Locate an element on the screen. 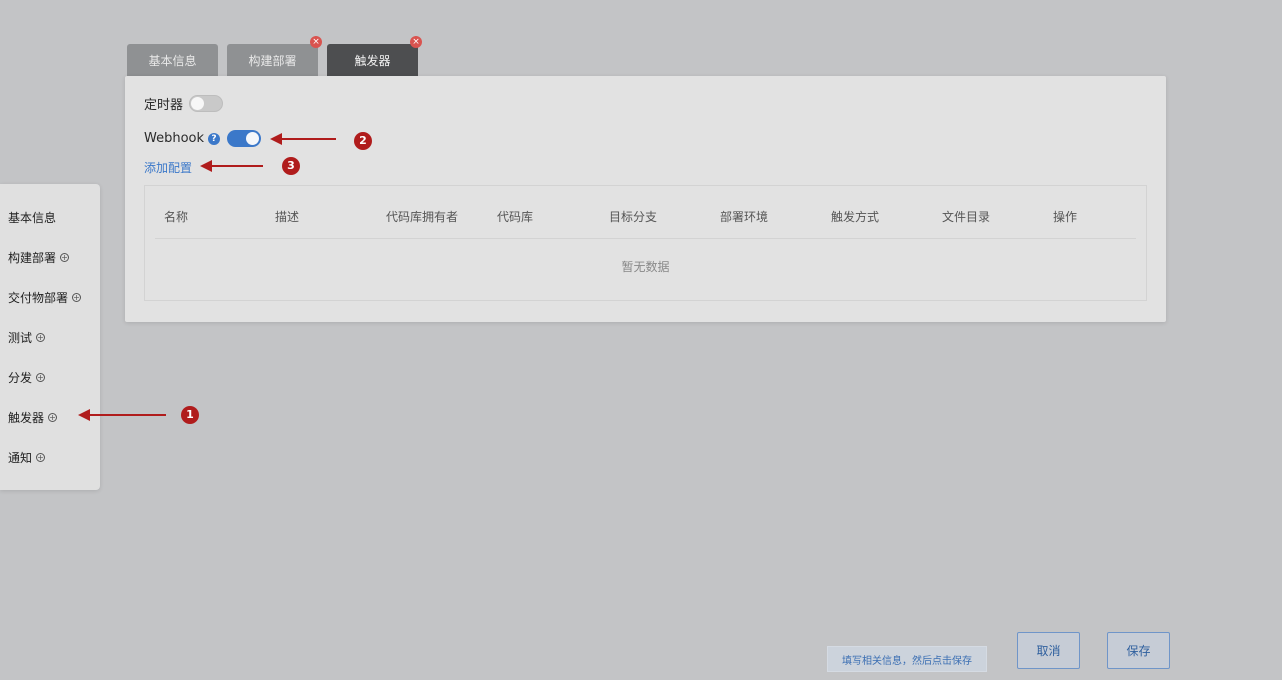  sidebar-item-artifact-deploy: 交付物部署 + is located at coordinates (45, 297).